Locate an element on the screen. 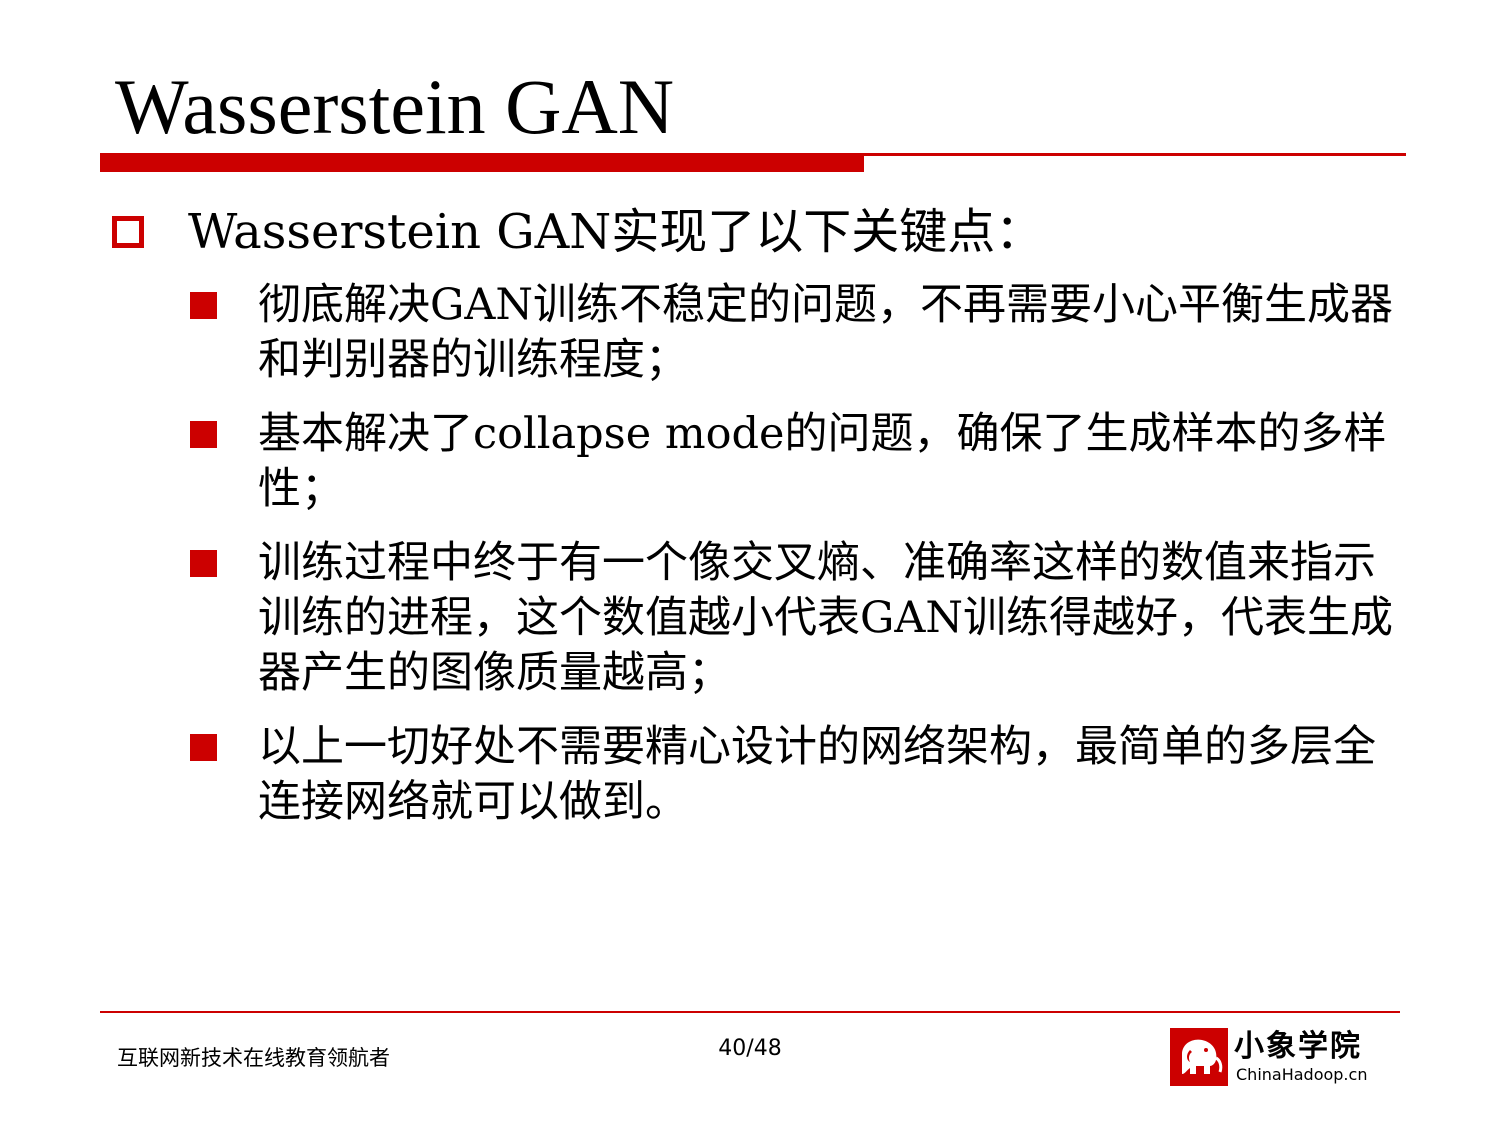 The image size is (1500, 1125). elephant-logo-icon is located at coordinates (1199, 1057).